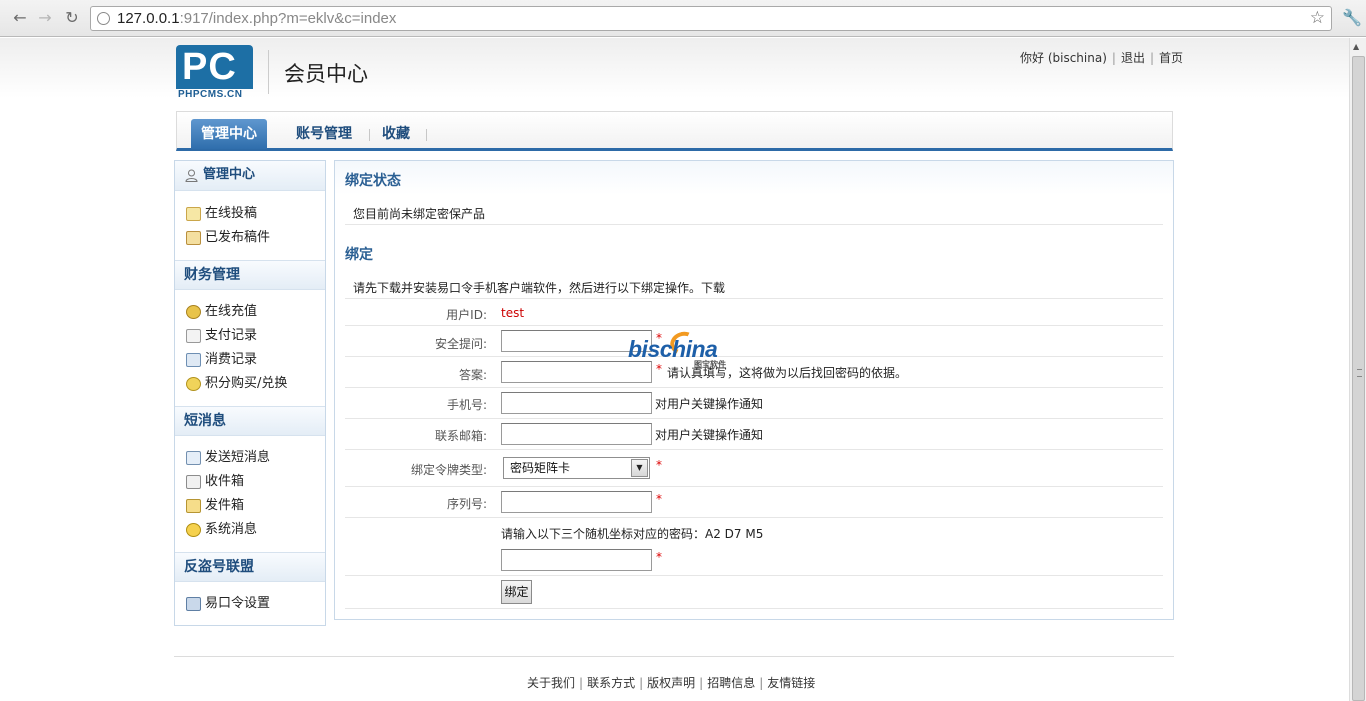 This screenshot has height=701, width=1366. Describe the element at coordinates (1356, 46) in the screenshot. I see `scroll-up-icon: ▲` at that location.